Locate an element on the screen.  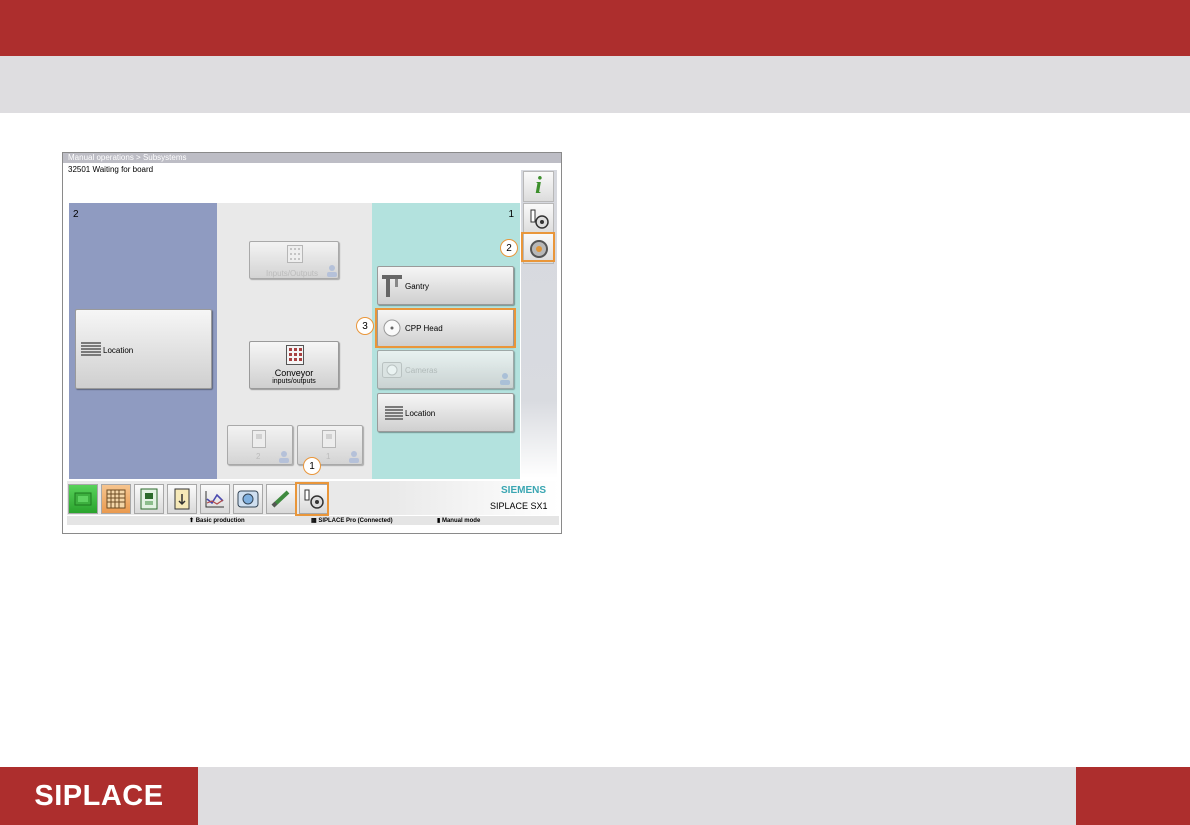
callout-3: 3 is located at coordinates (365, 326).